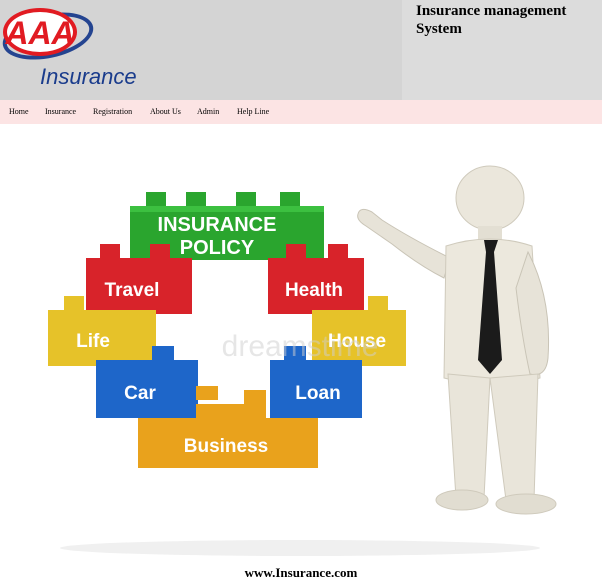 The image size is (602, 584). Describe the element at coordinates (301, 573) in the screenshot. I see `footer-url: www.Insurance.com` at that location.